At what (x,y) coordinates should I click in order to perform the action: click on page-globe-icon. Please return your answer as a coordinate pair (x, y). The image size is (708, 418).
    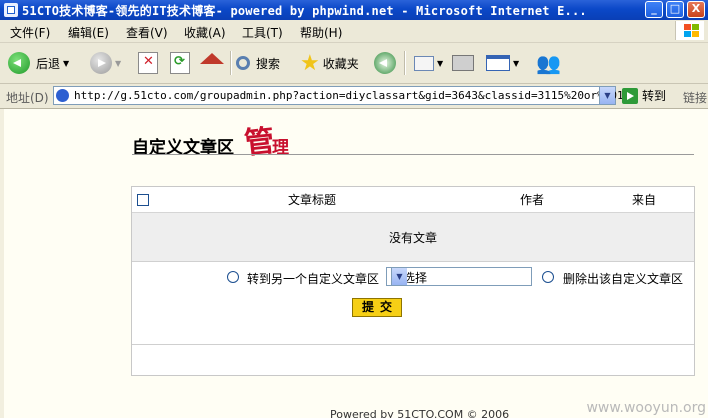
    Looking at the image, I should click on (62, 95).